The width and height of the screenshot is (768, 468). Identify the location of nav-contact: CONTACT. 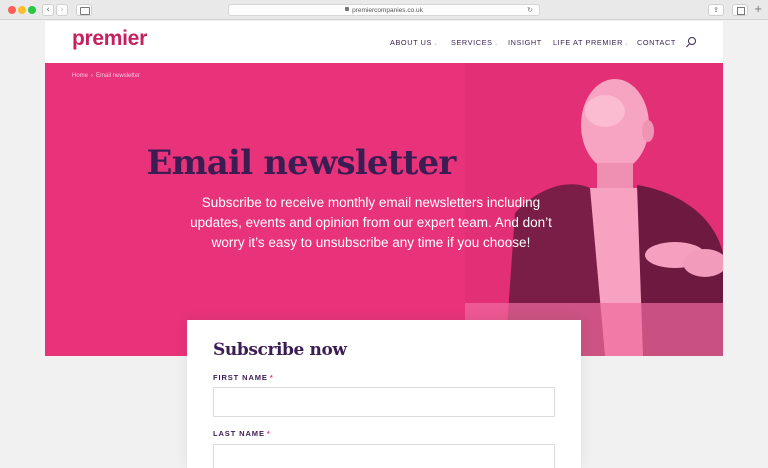
(656, 42).